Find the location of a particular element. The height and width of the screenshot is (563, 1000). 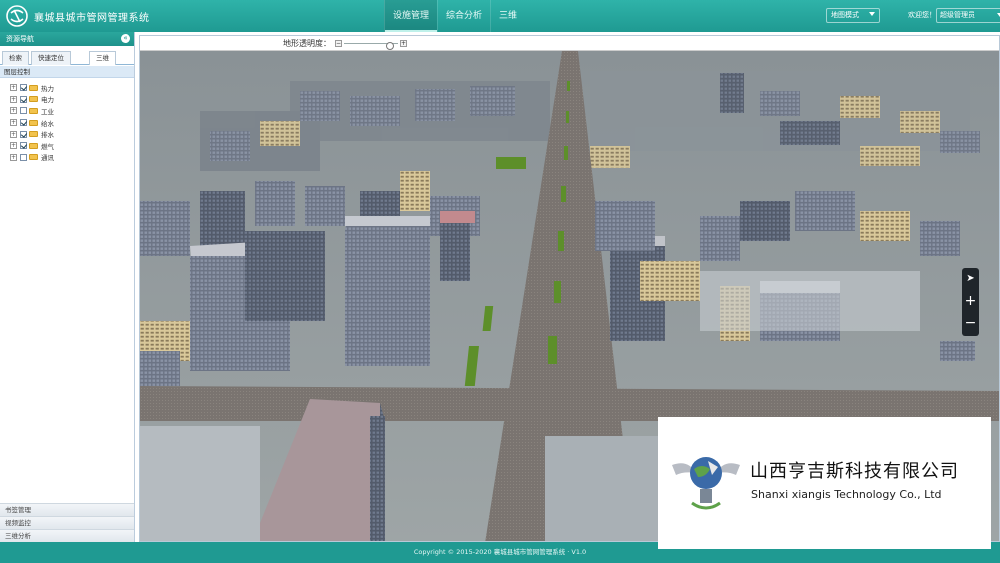

user-welcome: 欢迎您！ 超级管理员 is located at coordinates (954, 15).